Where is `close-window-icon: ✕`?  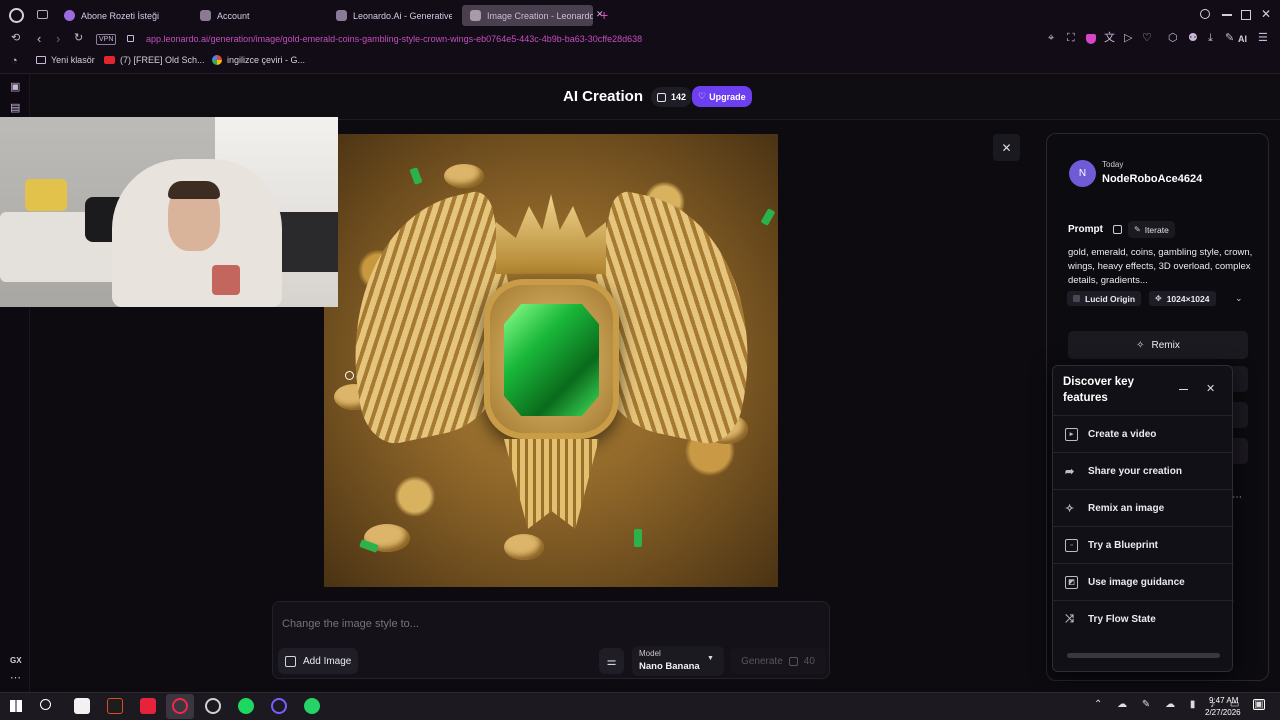
close-window-icon: ✕ is located at coordinates (1266, 14).